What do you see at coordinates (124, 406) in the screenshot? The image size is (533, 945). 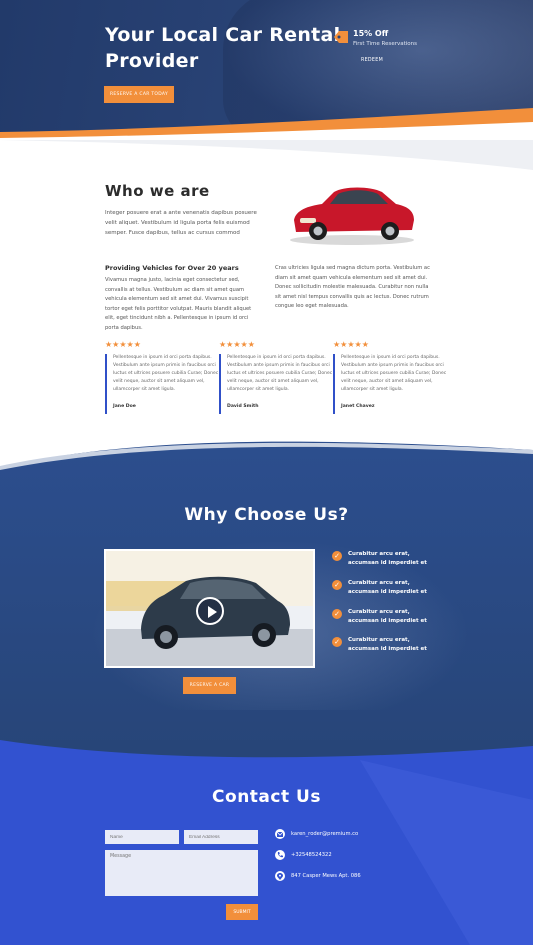 I see `testimonial-author: Jane Doe` at bounding box center [124, 406].